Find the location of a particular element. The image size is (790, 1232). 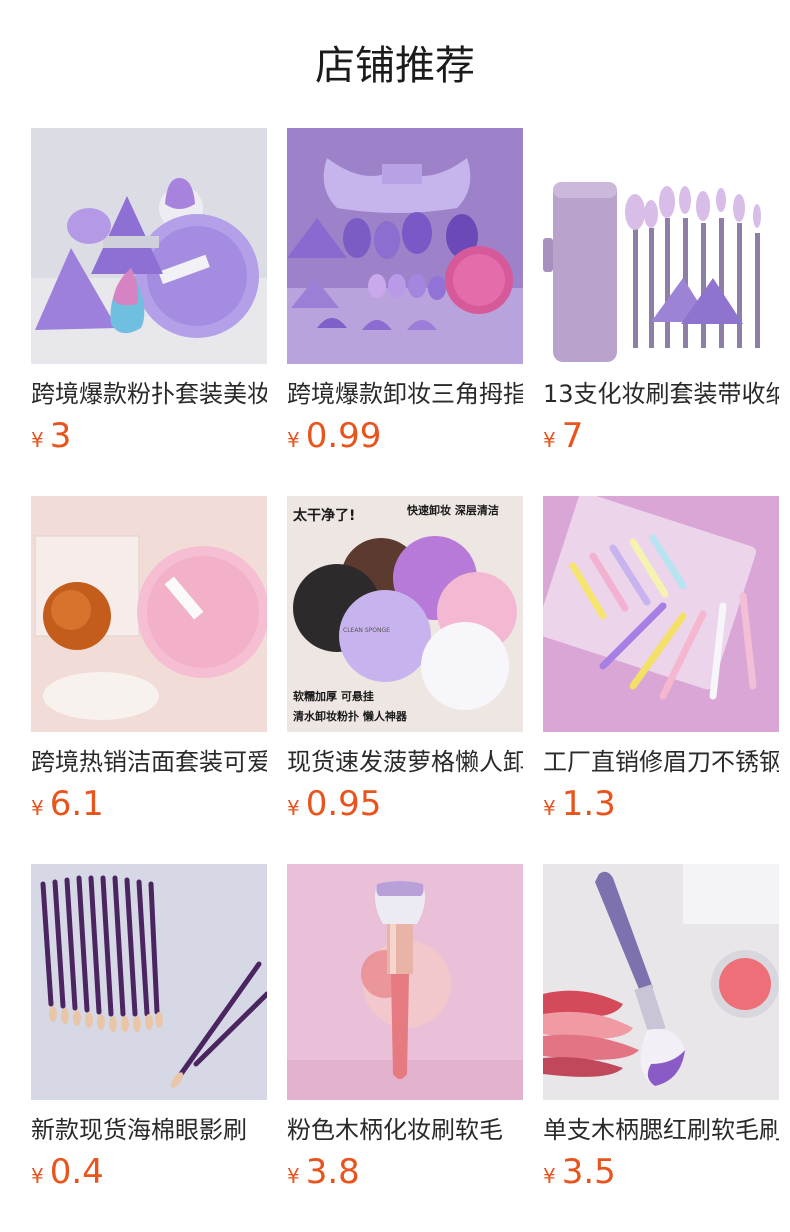

product-card: 跨境热销洁面套装可爱 ¥6.1 is located at coordinates (149, 661).